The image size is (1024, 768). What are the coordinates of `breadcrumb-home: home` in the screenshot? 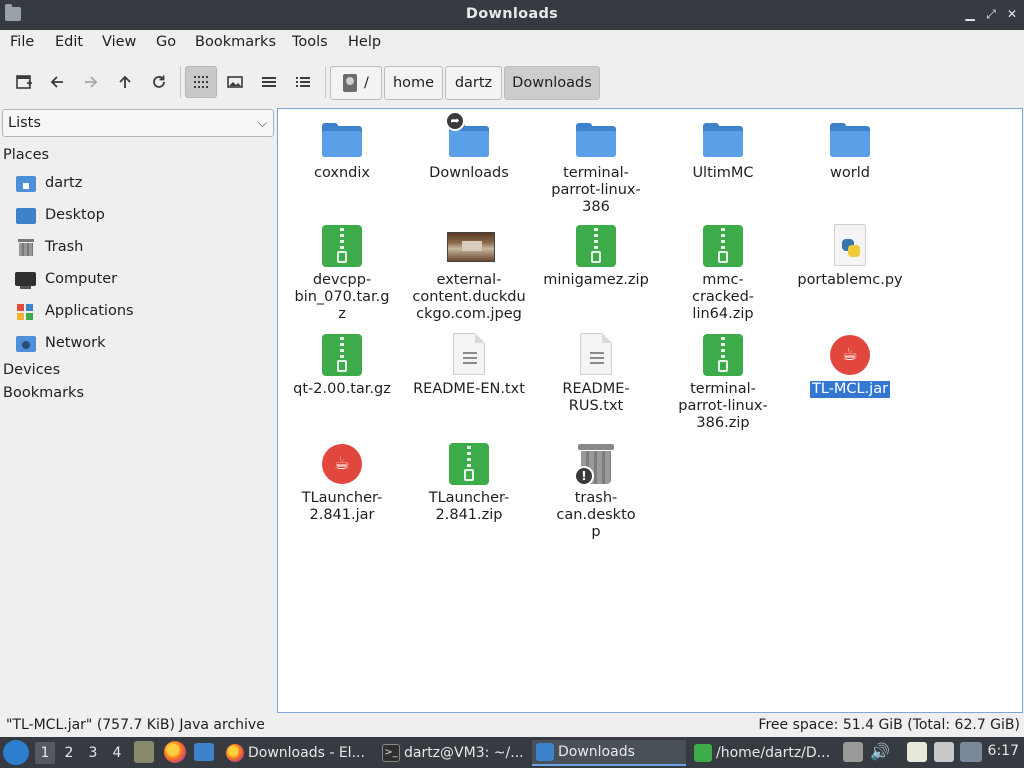 It's located at (413, 83).